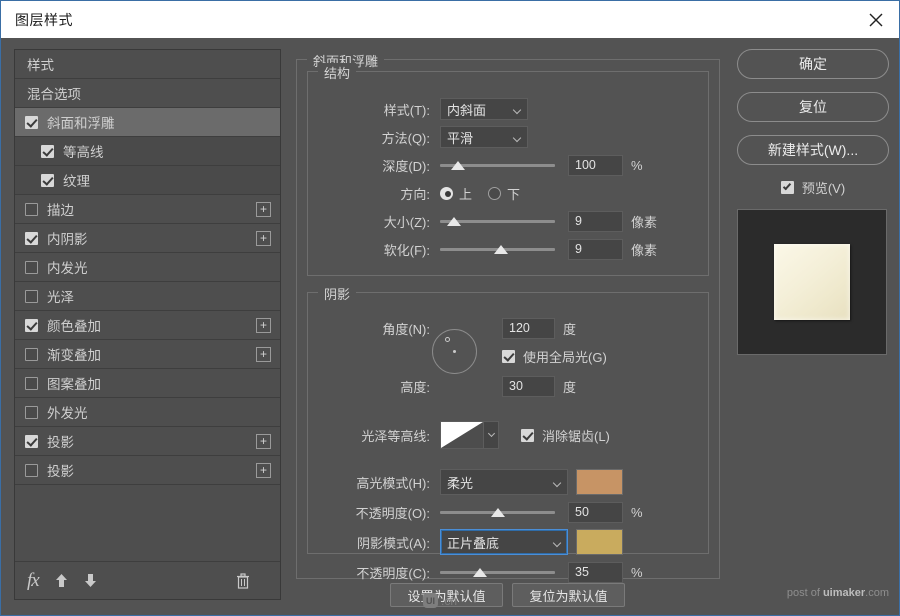 Image resolution: width=900 pixels, height=616 pixels. Describe the element at coordinates (453, 221) in the screenshot. I see `size-slider-thumb` at that location.